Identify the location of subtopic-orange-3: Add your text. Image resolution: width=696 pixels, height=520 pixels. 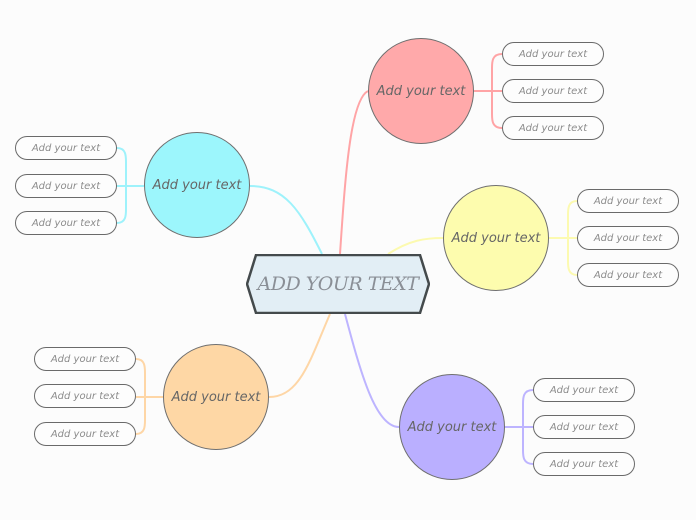
(85, 434).